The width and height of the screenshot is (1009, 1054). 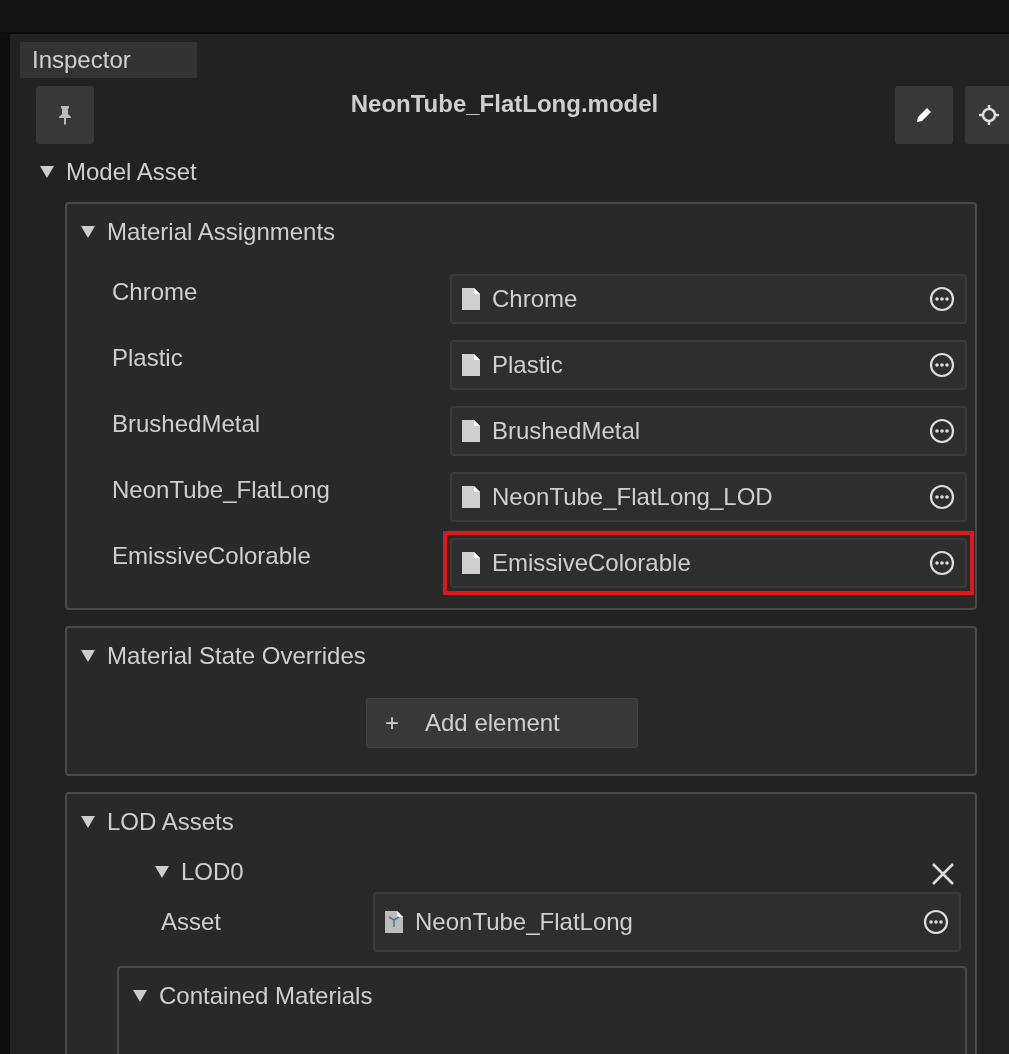 I want to click on material-field: EmissiveColorable, so click(x=708, y=563).